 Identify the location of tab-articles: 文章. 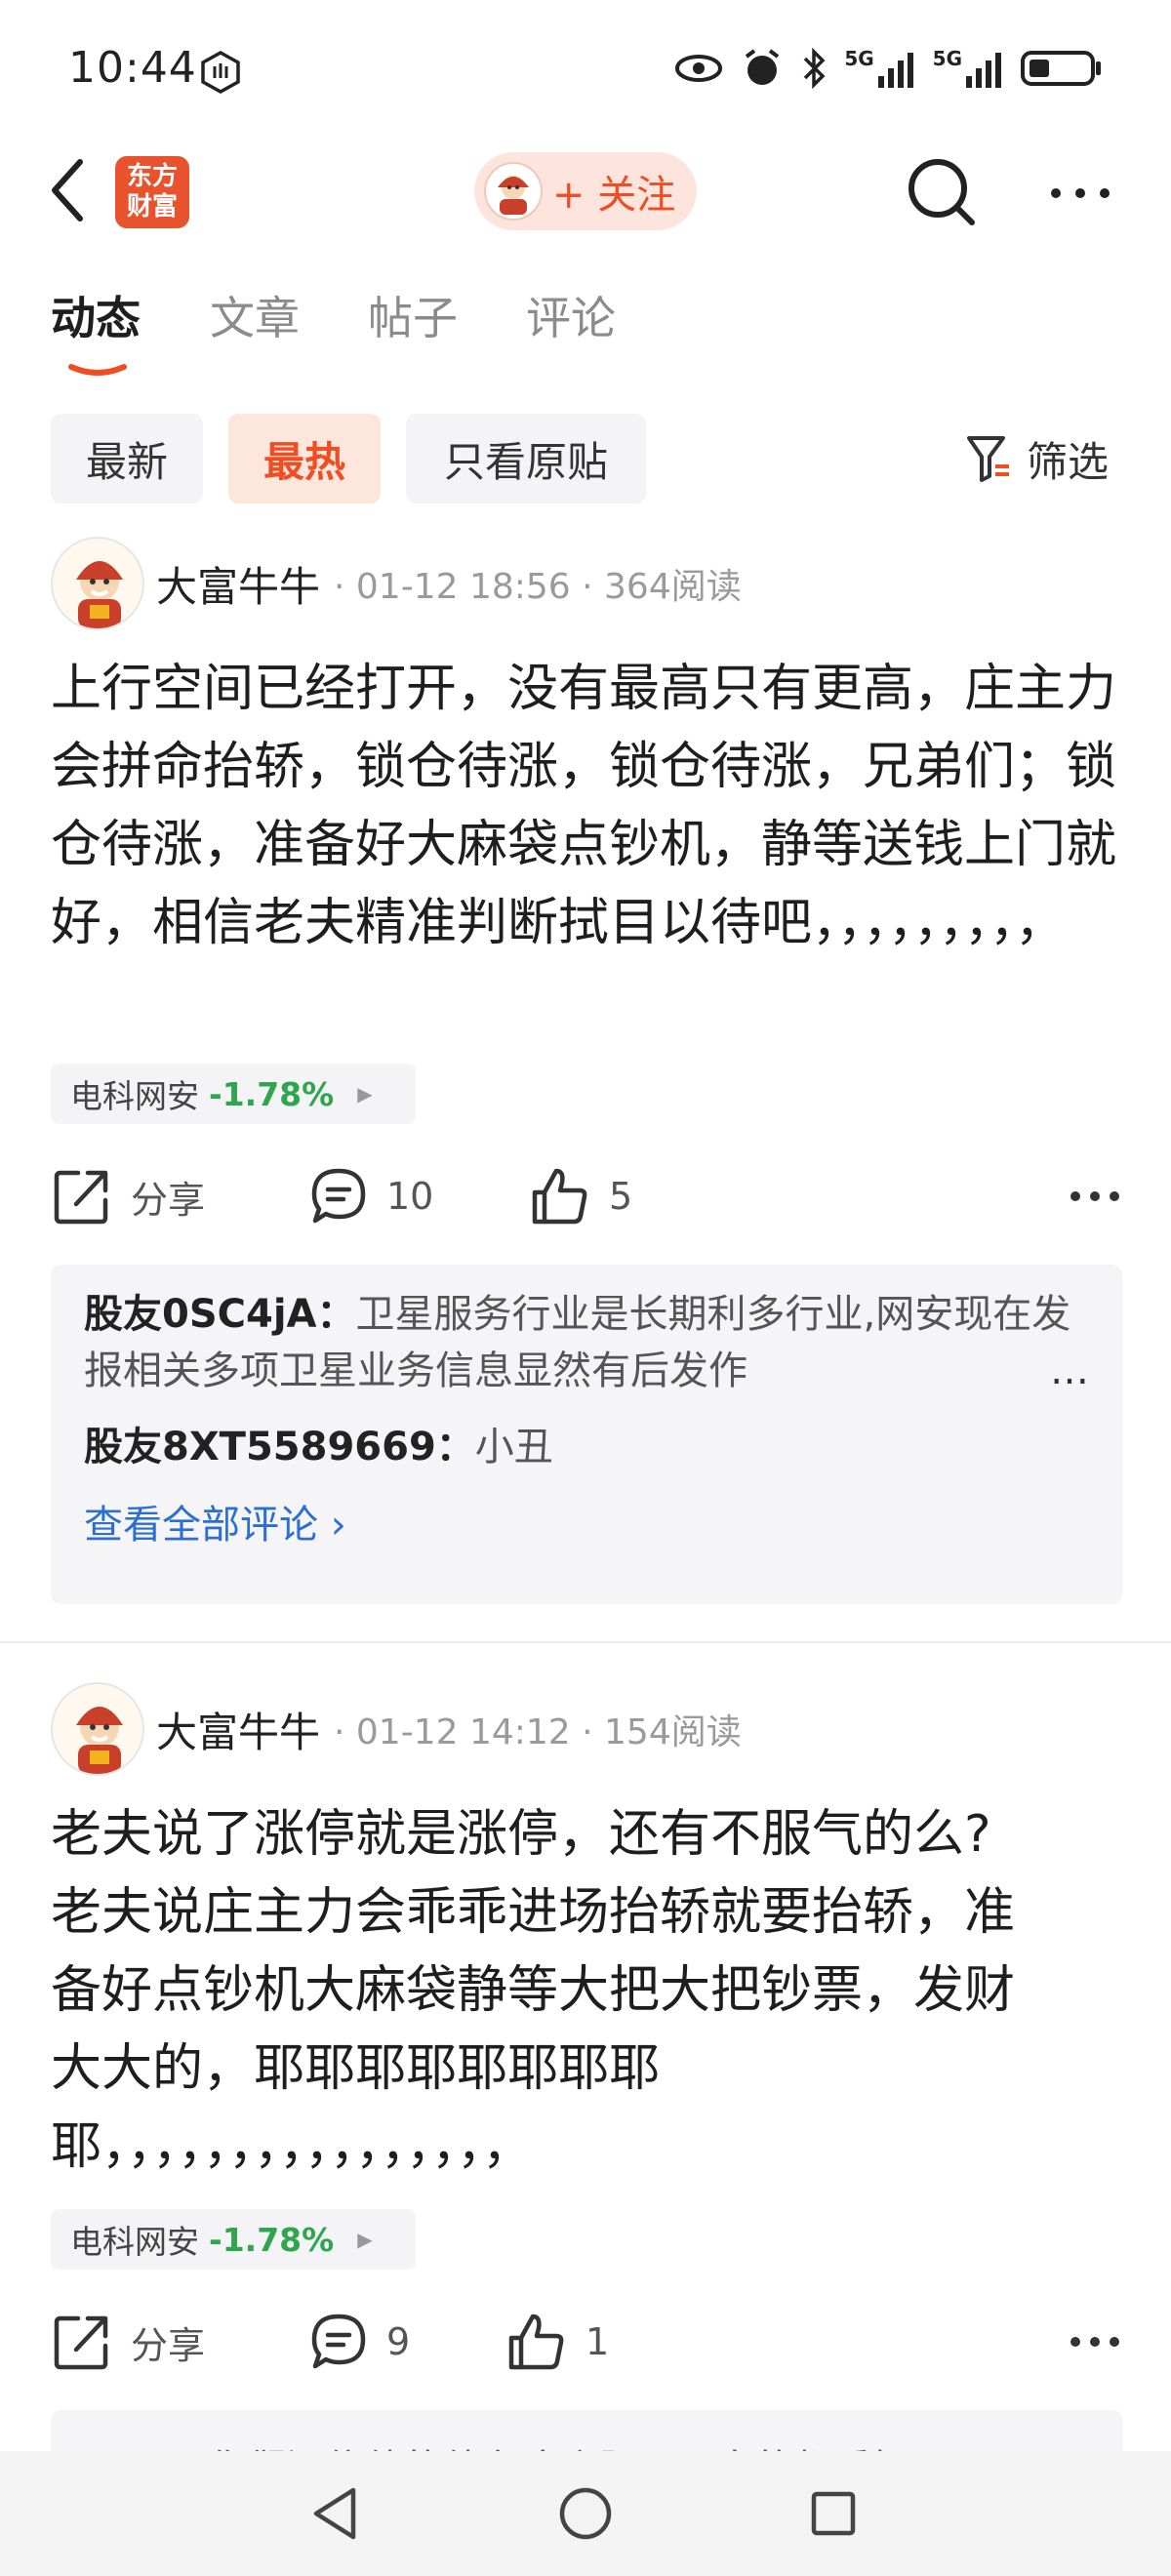
(255, 315).